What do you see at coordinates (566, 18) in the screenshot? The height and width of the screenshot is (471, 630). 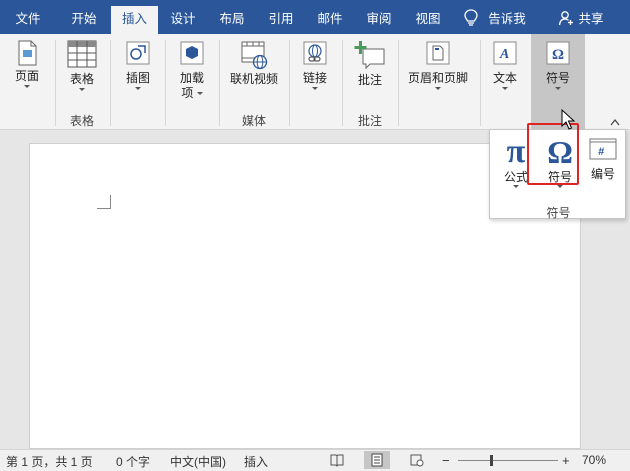 I see `person-icon` at bounding box center [566, 18].